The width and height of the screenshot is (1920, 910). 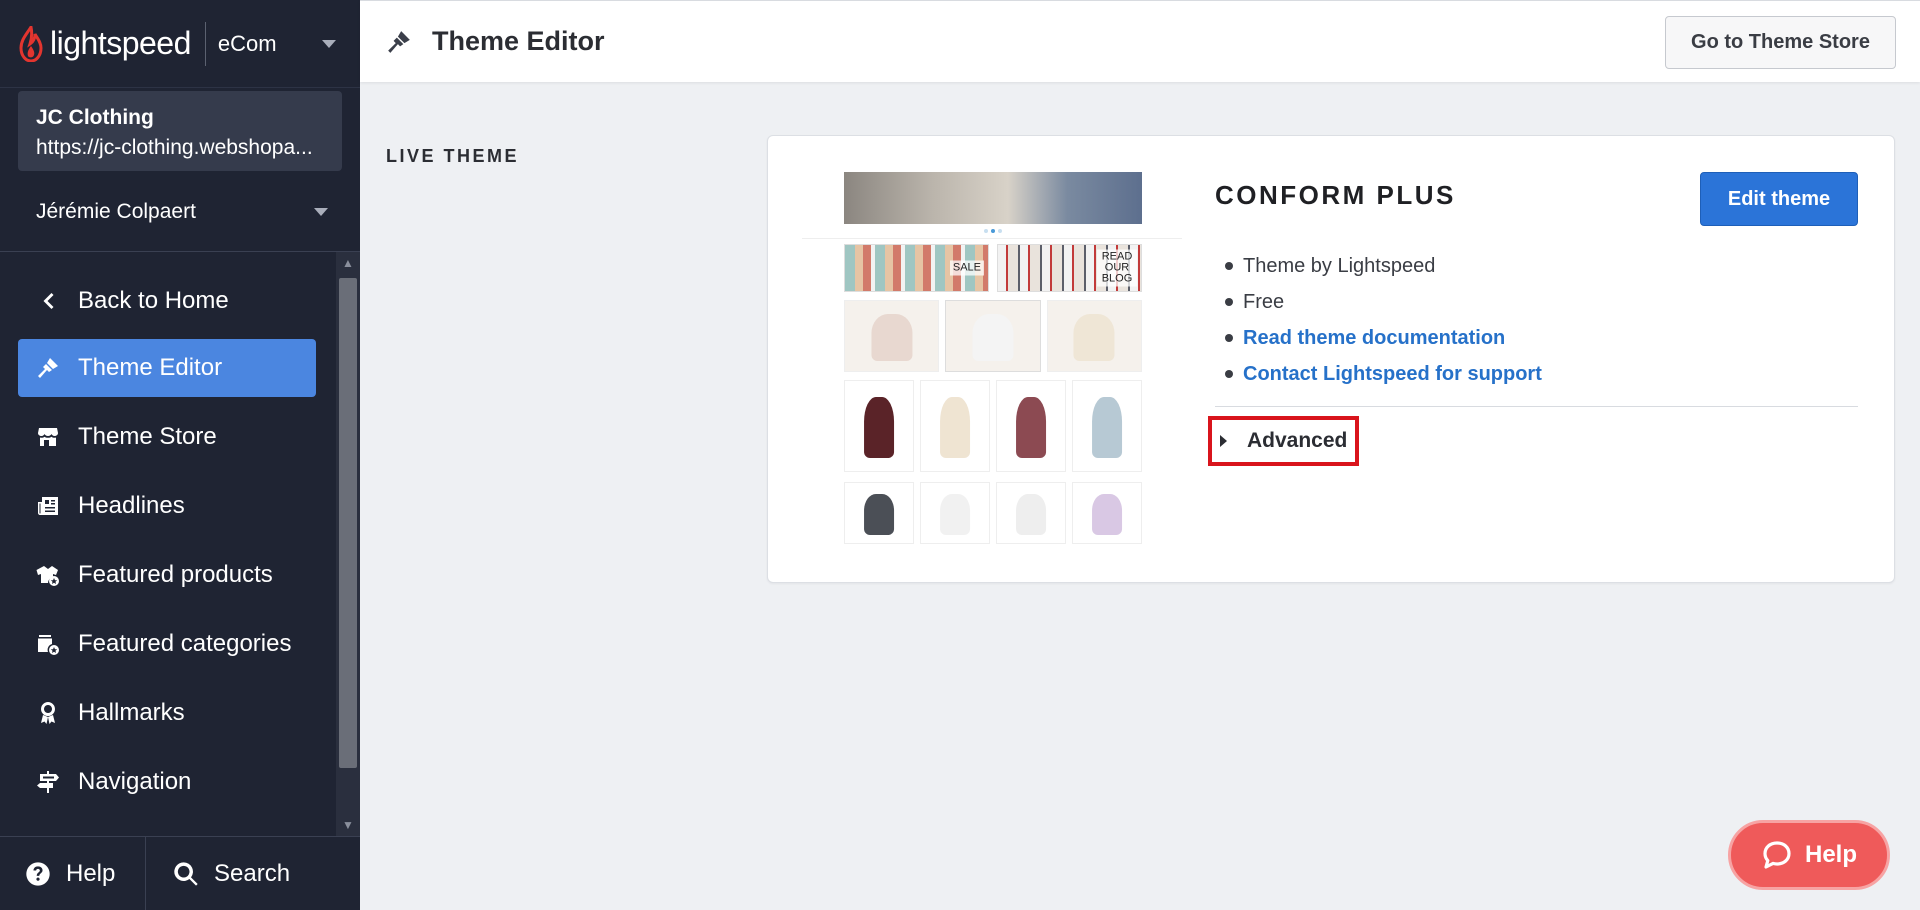 I want to click on search-icon, so click(x=186, y=874).